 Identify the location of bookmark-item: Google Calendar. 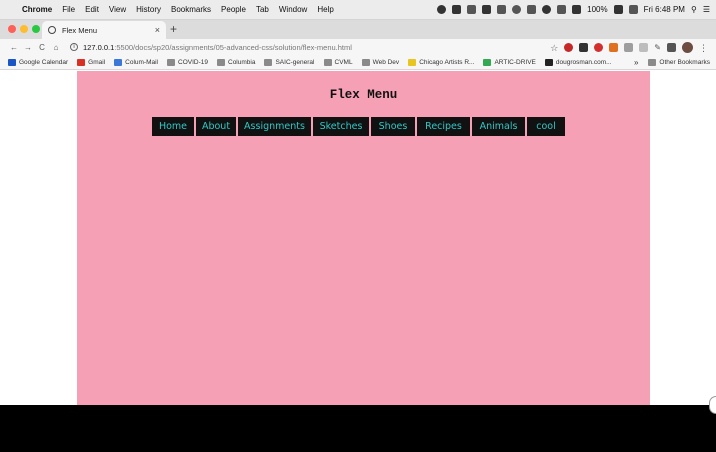
(38, 62).